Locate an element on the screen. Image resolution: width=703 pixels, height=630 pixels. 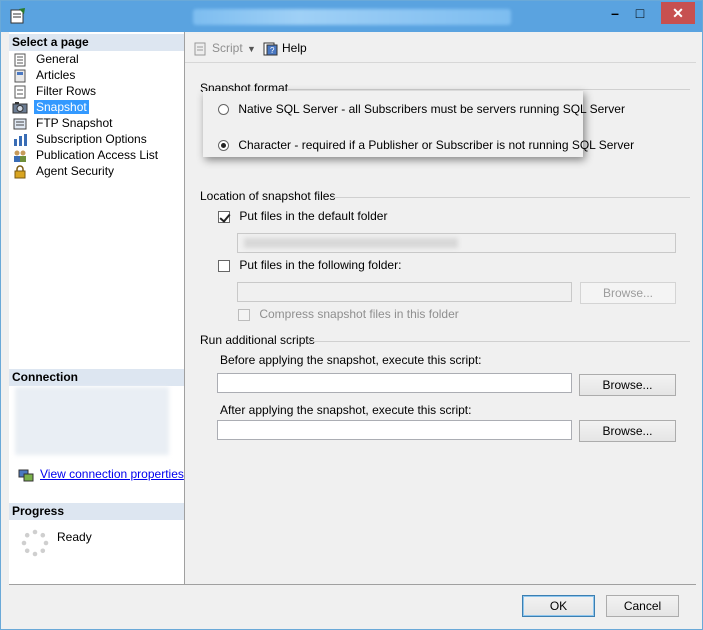
users-icon is located at coordinates (20, 156).